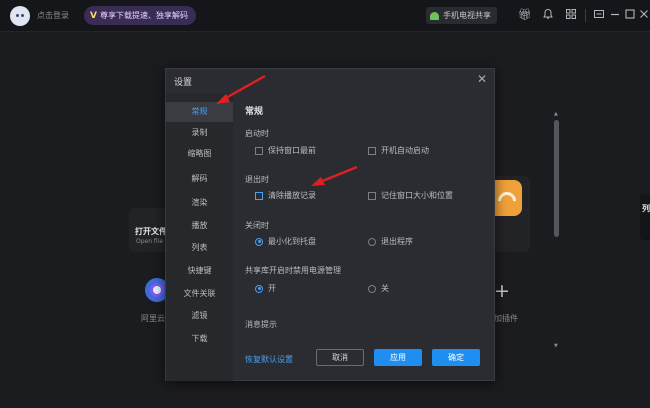 Image resolution: width=650 pixels, height=408 pixels. I want to click on android-icon, so click(434, 15).